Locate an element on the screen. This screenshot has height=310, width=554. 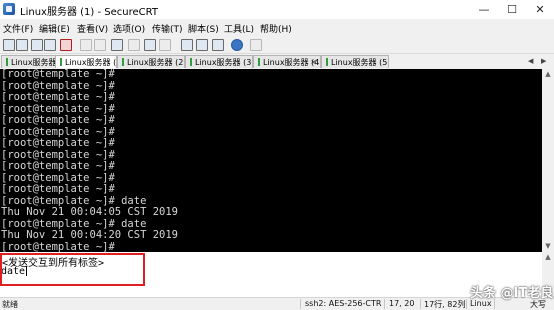
quick-connect-icon is located at coordinates (22, 45).